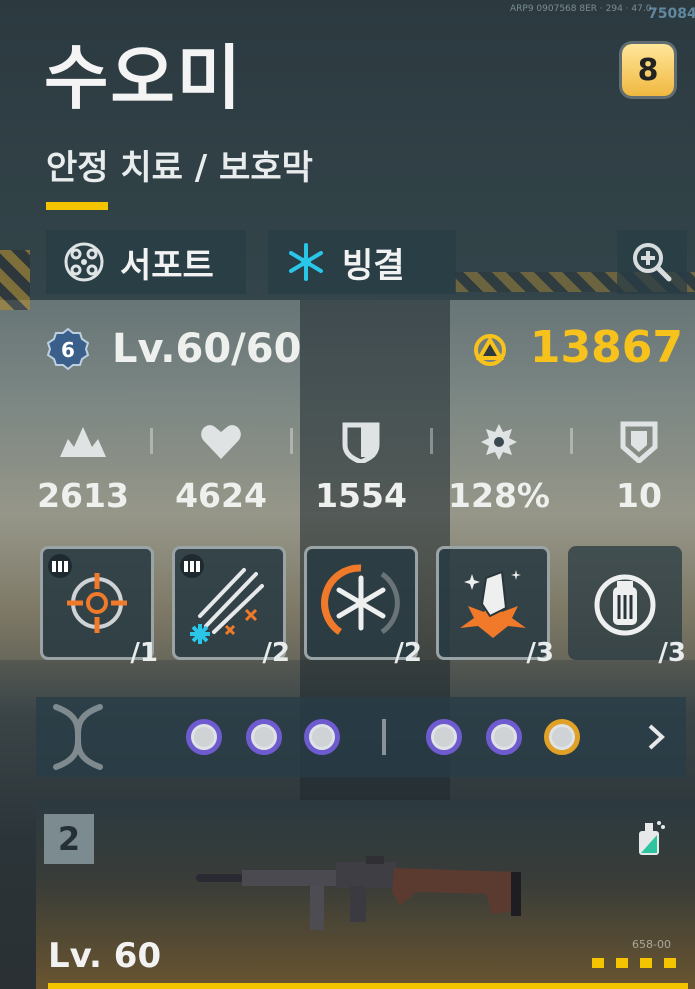  Describe the element at coordinates (384, 737) in the screenshot. I see `mod-divider` at that location.